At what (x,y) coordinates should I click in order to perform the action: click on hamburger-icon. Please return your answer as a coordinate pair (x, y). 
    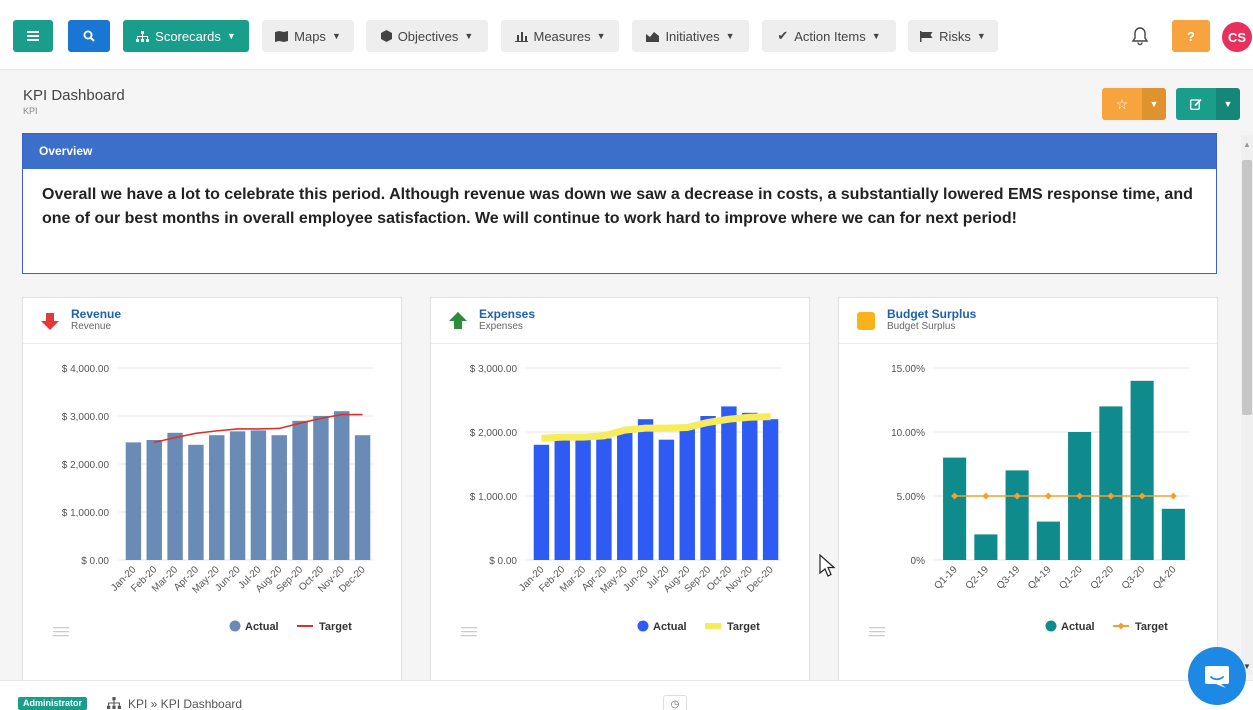
    Looking at the image, I should click on (33, 36).